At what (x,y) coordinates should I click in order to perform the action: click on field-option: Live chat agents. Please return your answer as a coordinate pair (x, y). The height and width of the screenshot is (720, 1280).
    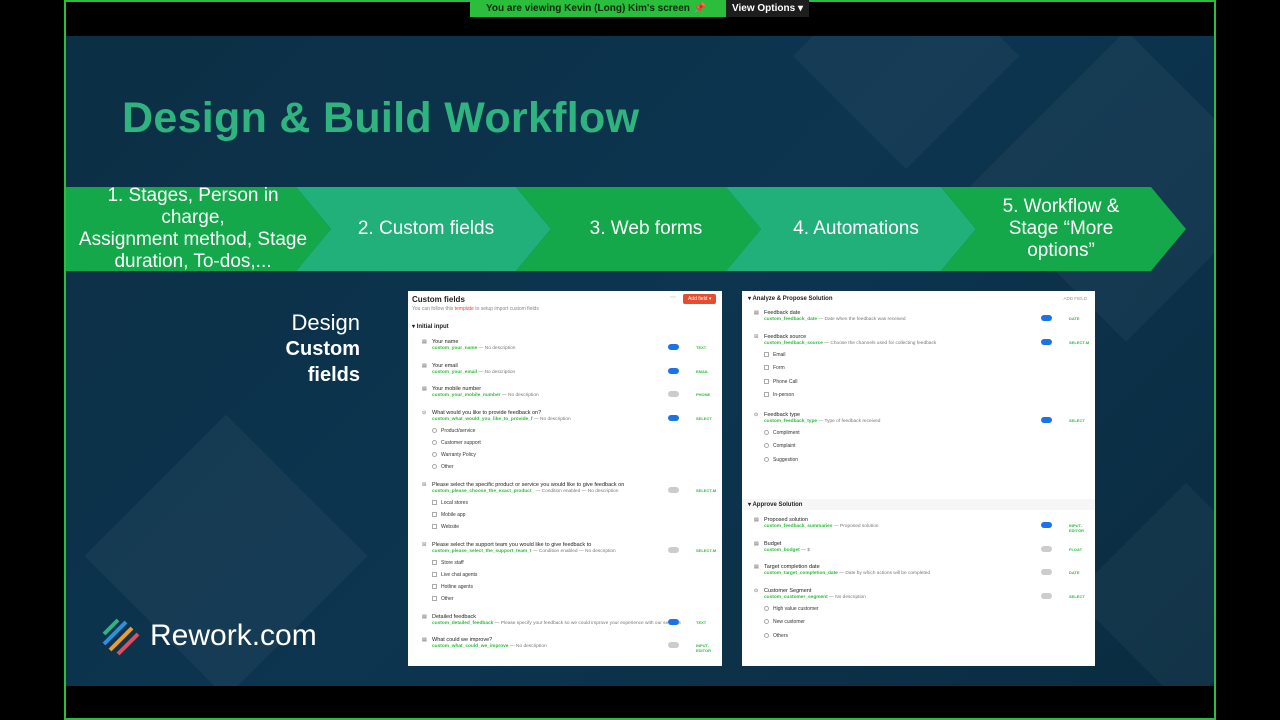
    Looking at the image, I should click on (454, 575).